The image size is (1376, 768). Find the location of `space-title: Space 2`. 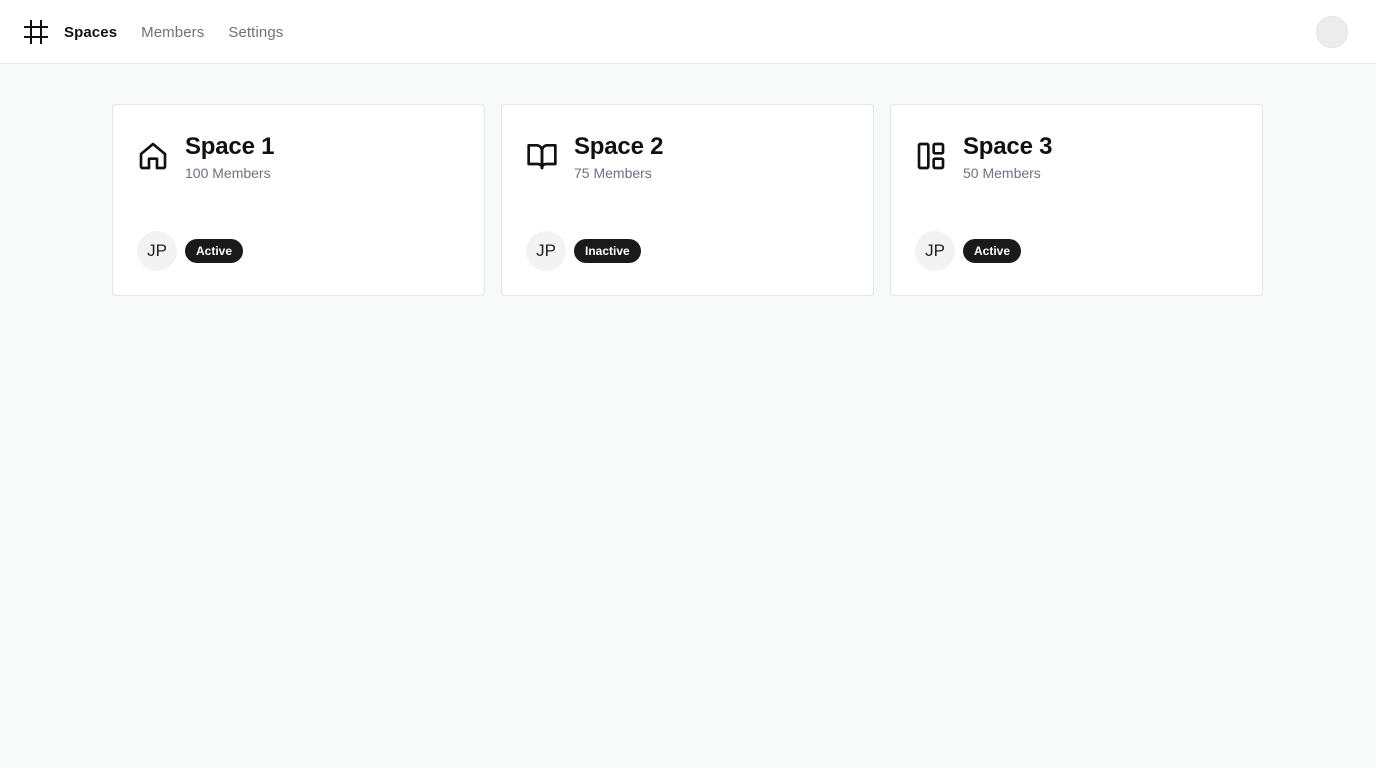

space-title: Space 2 is located at coordinates (619, 146).